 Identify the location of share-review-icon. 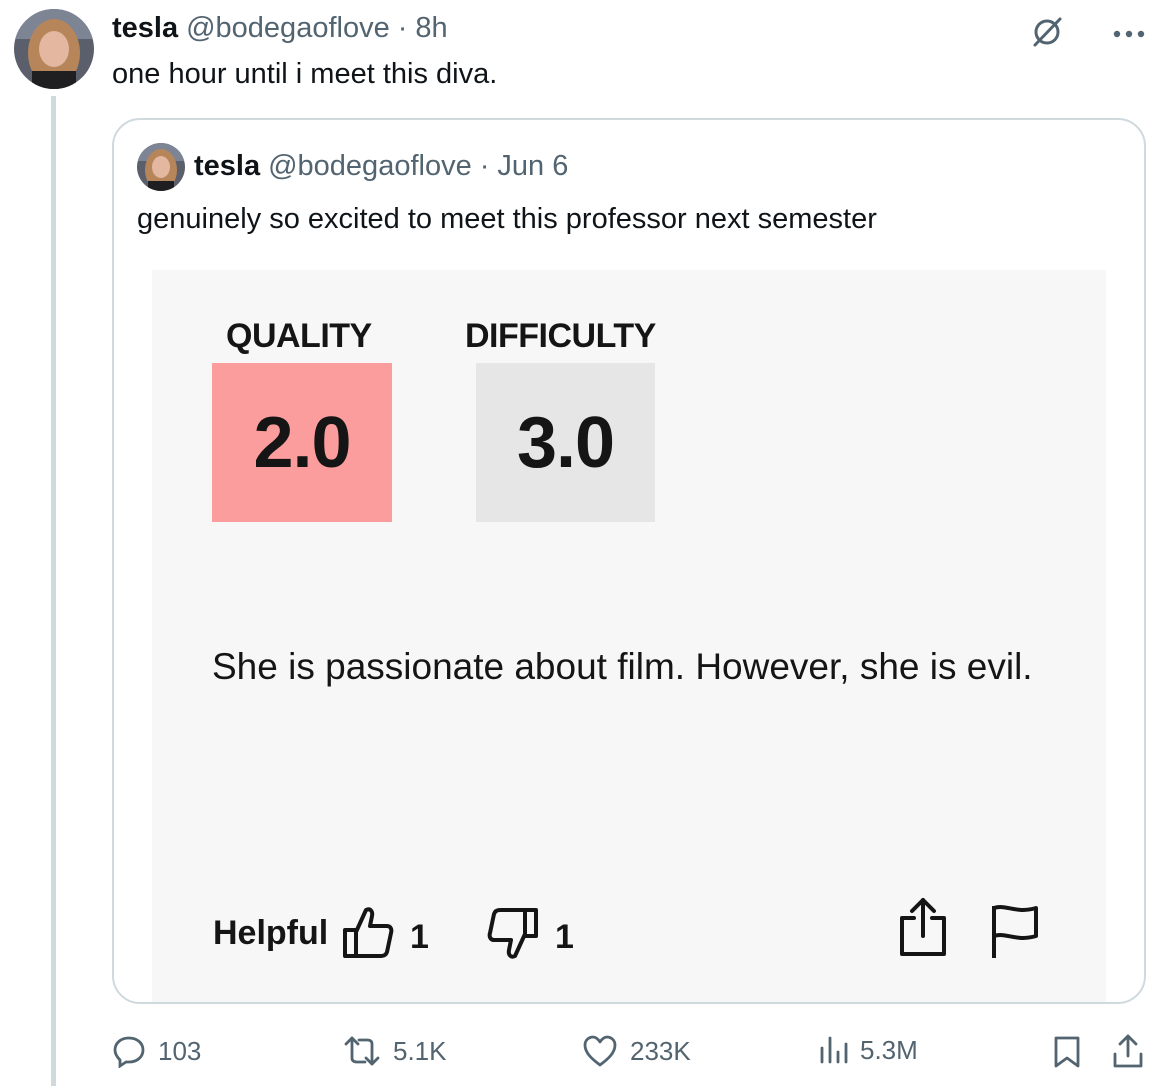
(923, 927).